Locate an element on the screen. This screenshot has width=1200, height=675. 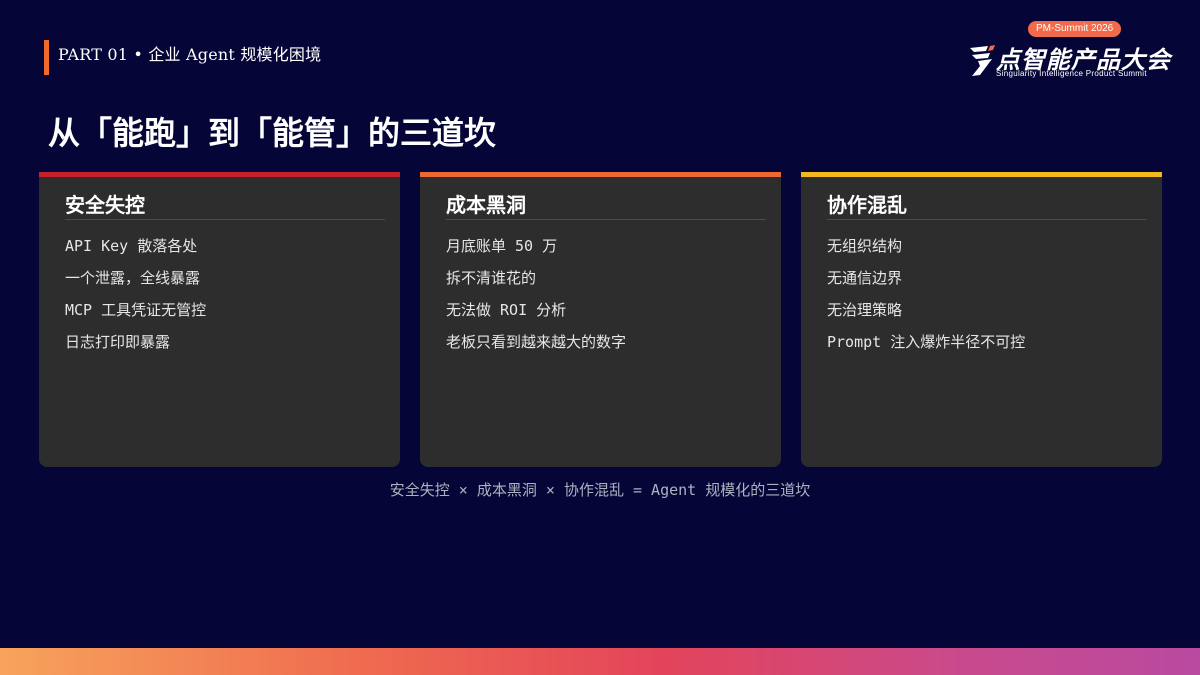
list-item: API Key 散落各处 is located at coordinates (131, 246).